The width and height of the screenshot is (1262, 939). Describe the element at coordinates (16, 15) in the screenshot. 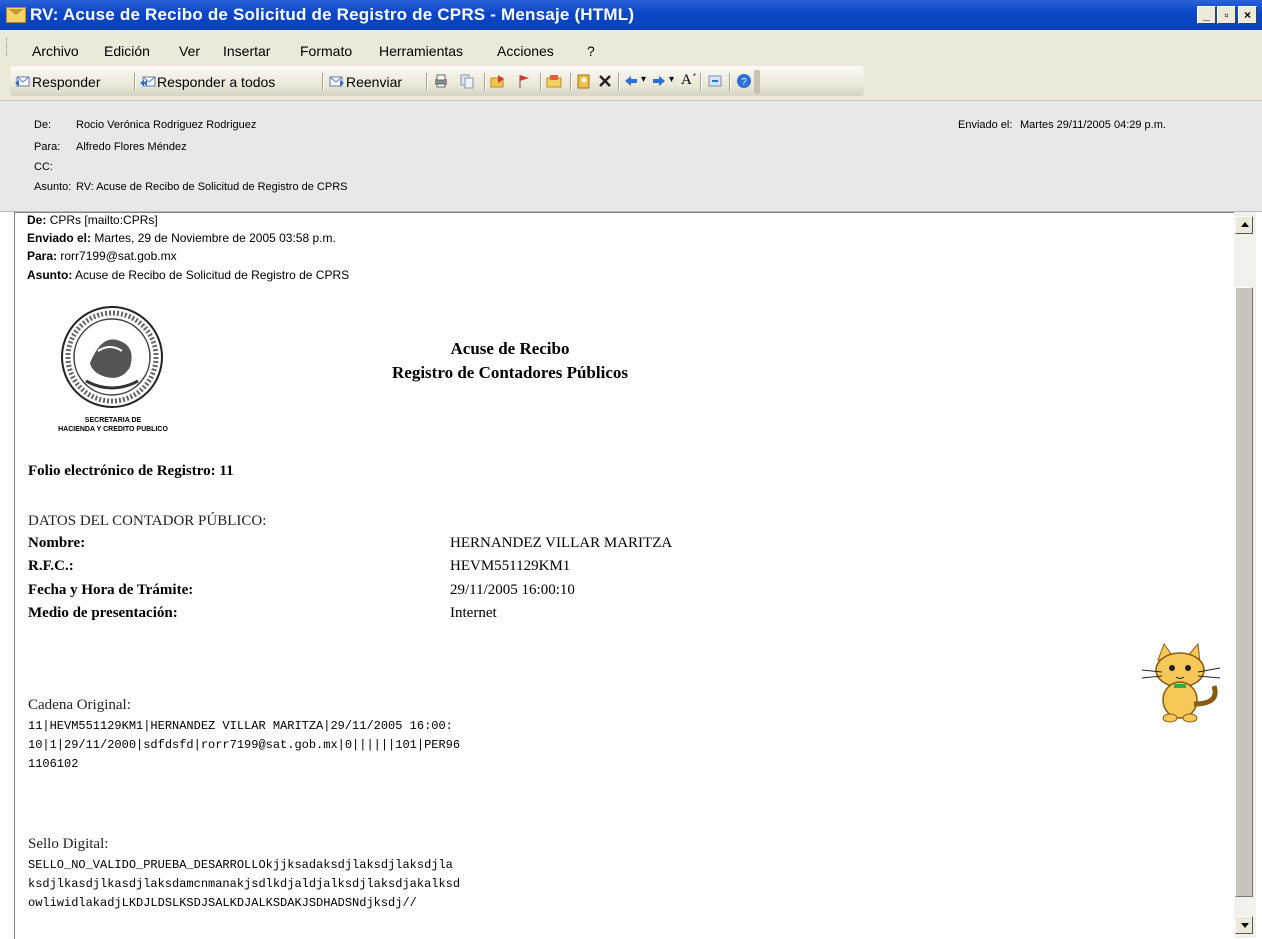

I see `mail-envelope-icon` at that location.